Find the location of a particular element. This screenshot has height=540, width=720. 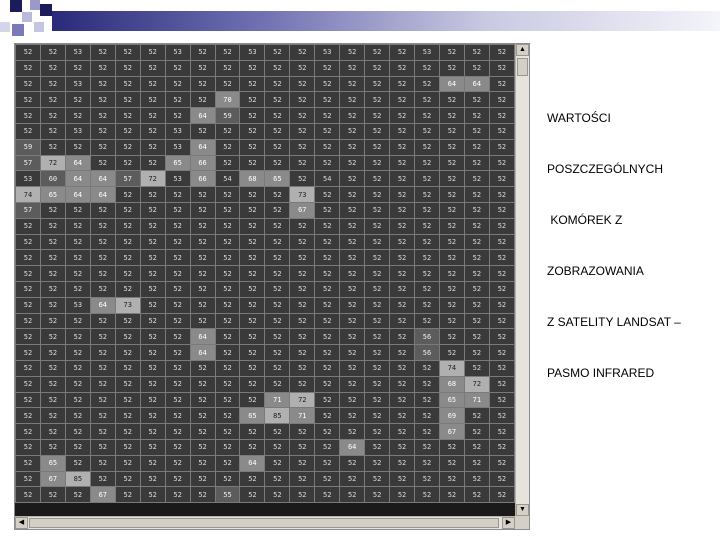

grid-row: 52 52 52 52 52 52 52 52 52 52 52 52 52 52 52 52 52 74 52 52 is located at coordinates (265, 368).